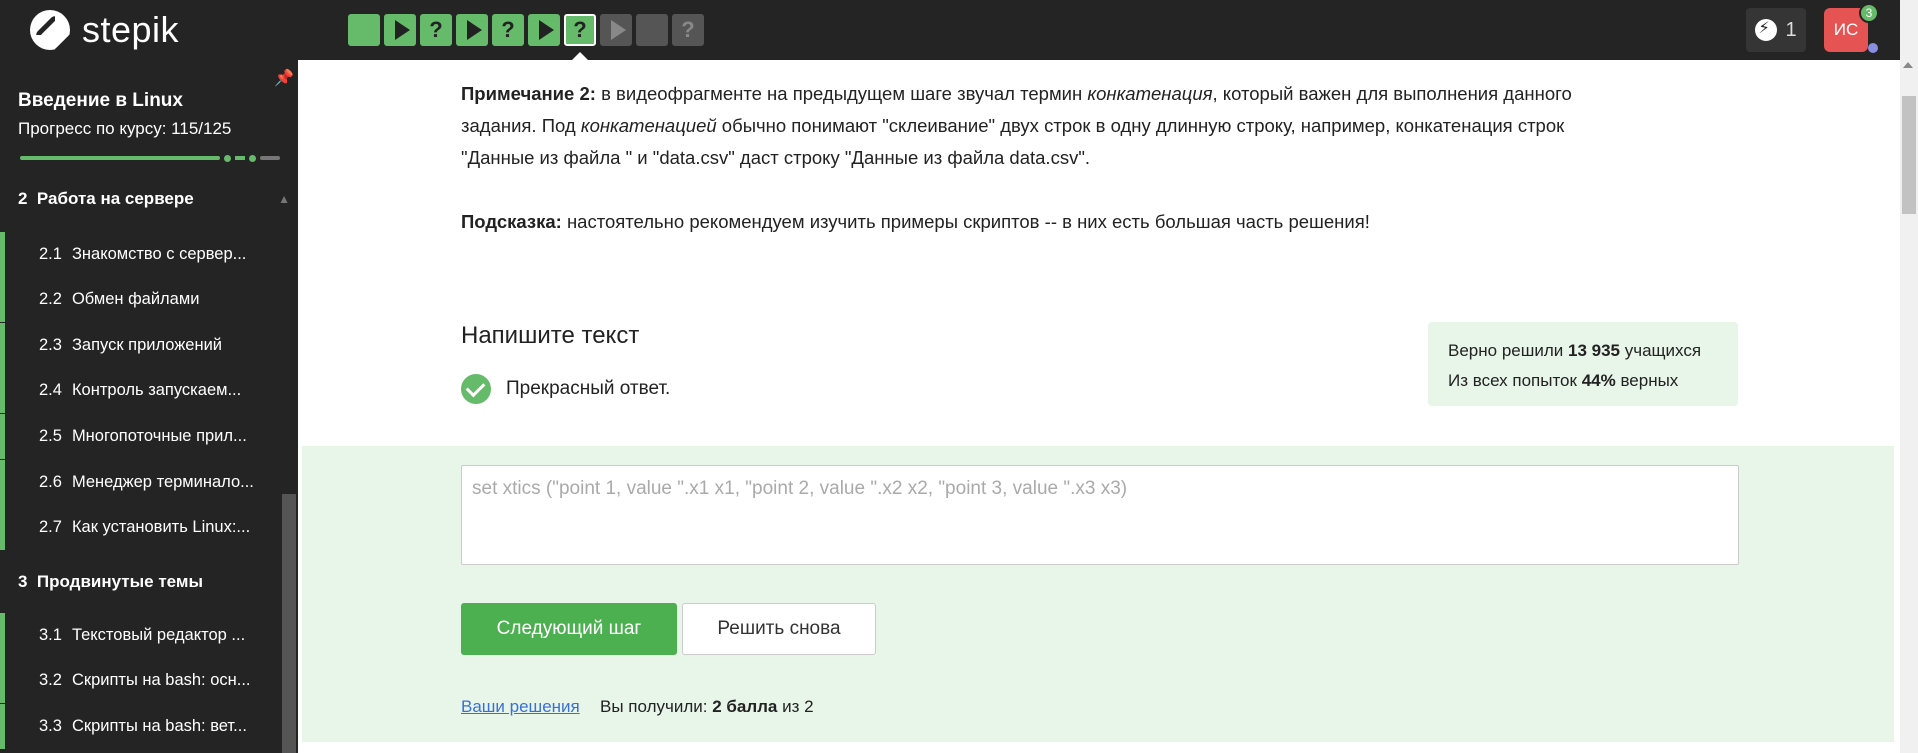 This screenshot has height=753, width=1918. I want to click on sidebar-section-3: 3 Продвинутые темы, so click(149, 582).